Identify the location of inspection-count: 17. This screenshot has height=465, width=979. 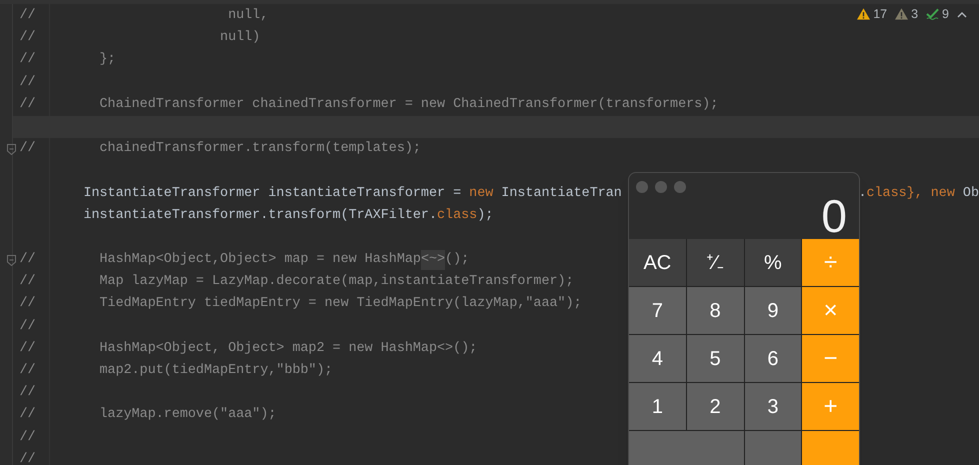
(880, 14).